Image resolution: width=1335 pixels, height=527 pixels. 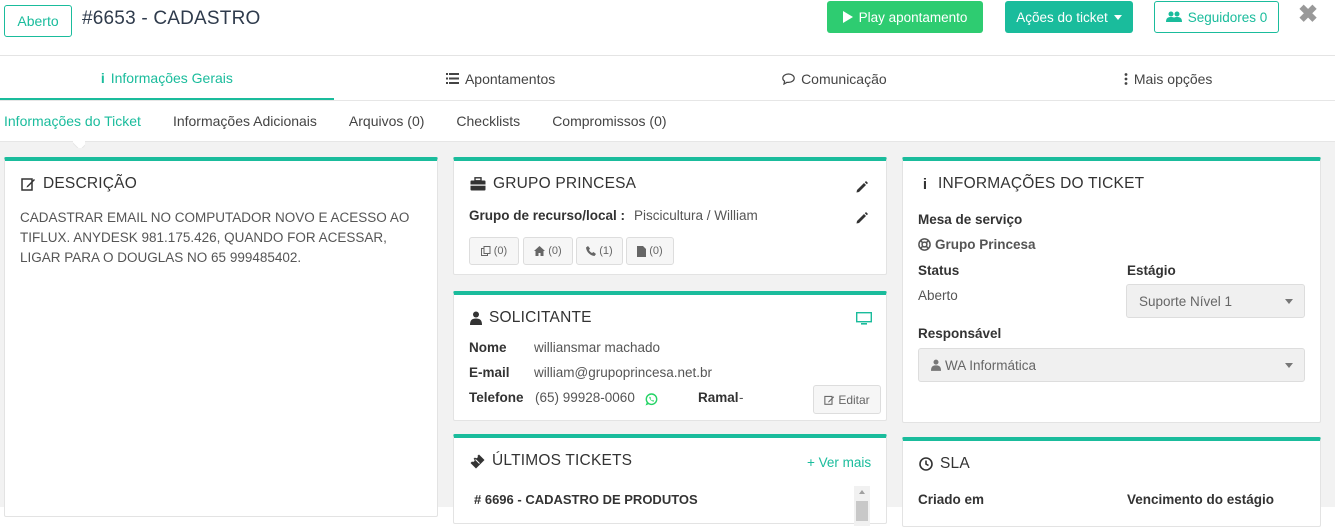 What do you see at coordinates (609, 121) in the screenshot?
I see `subtab-compromissos: Compromissos (0)` at bounding box center [609, 121].